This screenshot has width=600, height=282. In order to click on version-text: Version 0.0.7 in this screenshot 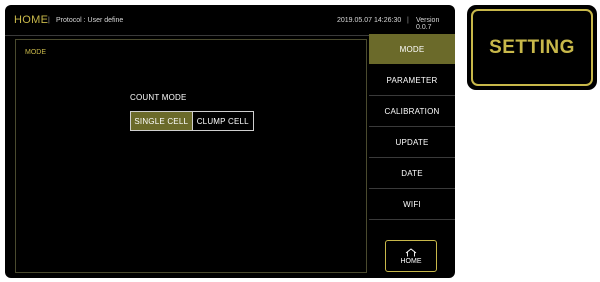, I will do `click(428, 24)`.